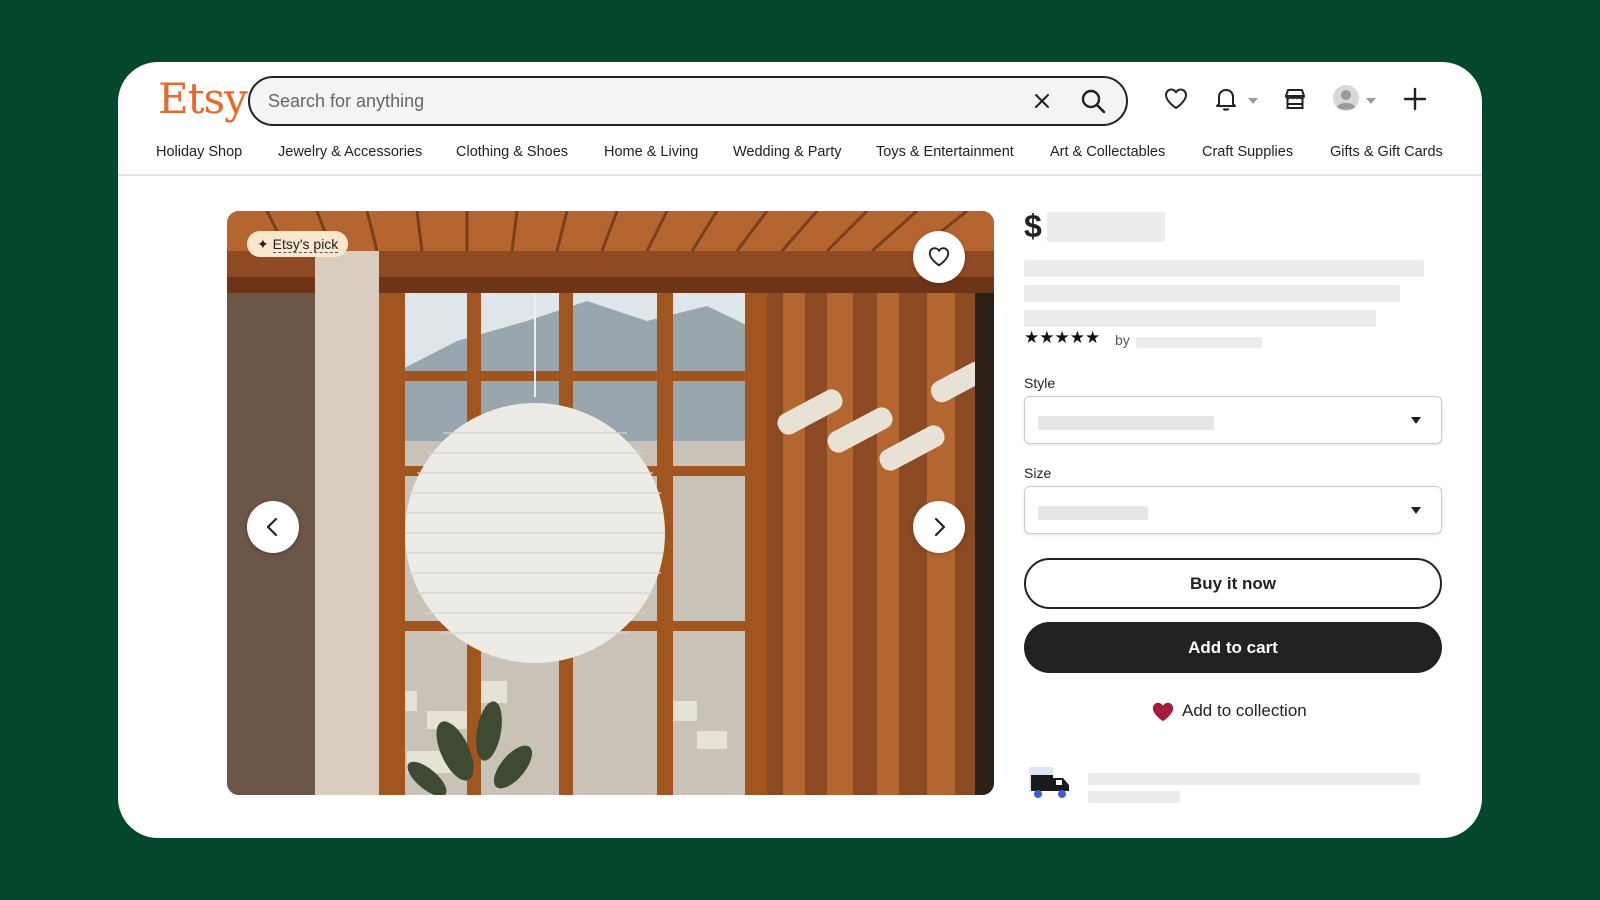  Describe the element at coordinates (1107, 152) in the screenshot. I see `nav-item-art-collectables: Art & Collectables` at that location.